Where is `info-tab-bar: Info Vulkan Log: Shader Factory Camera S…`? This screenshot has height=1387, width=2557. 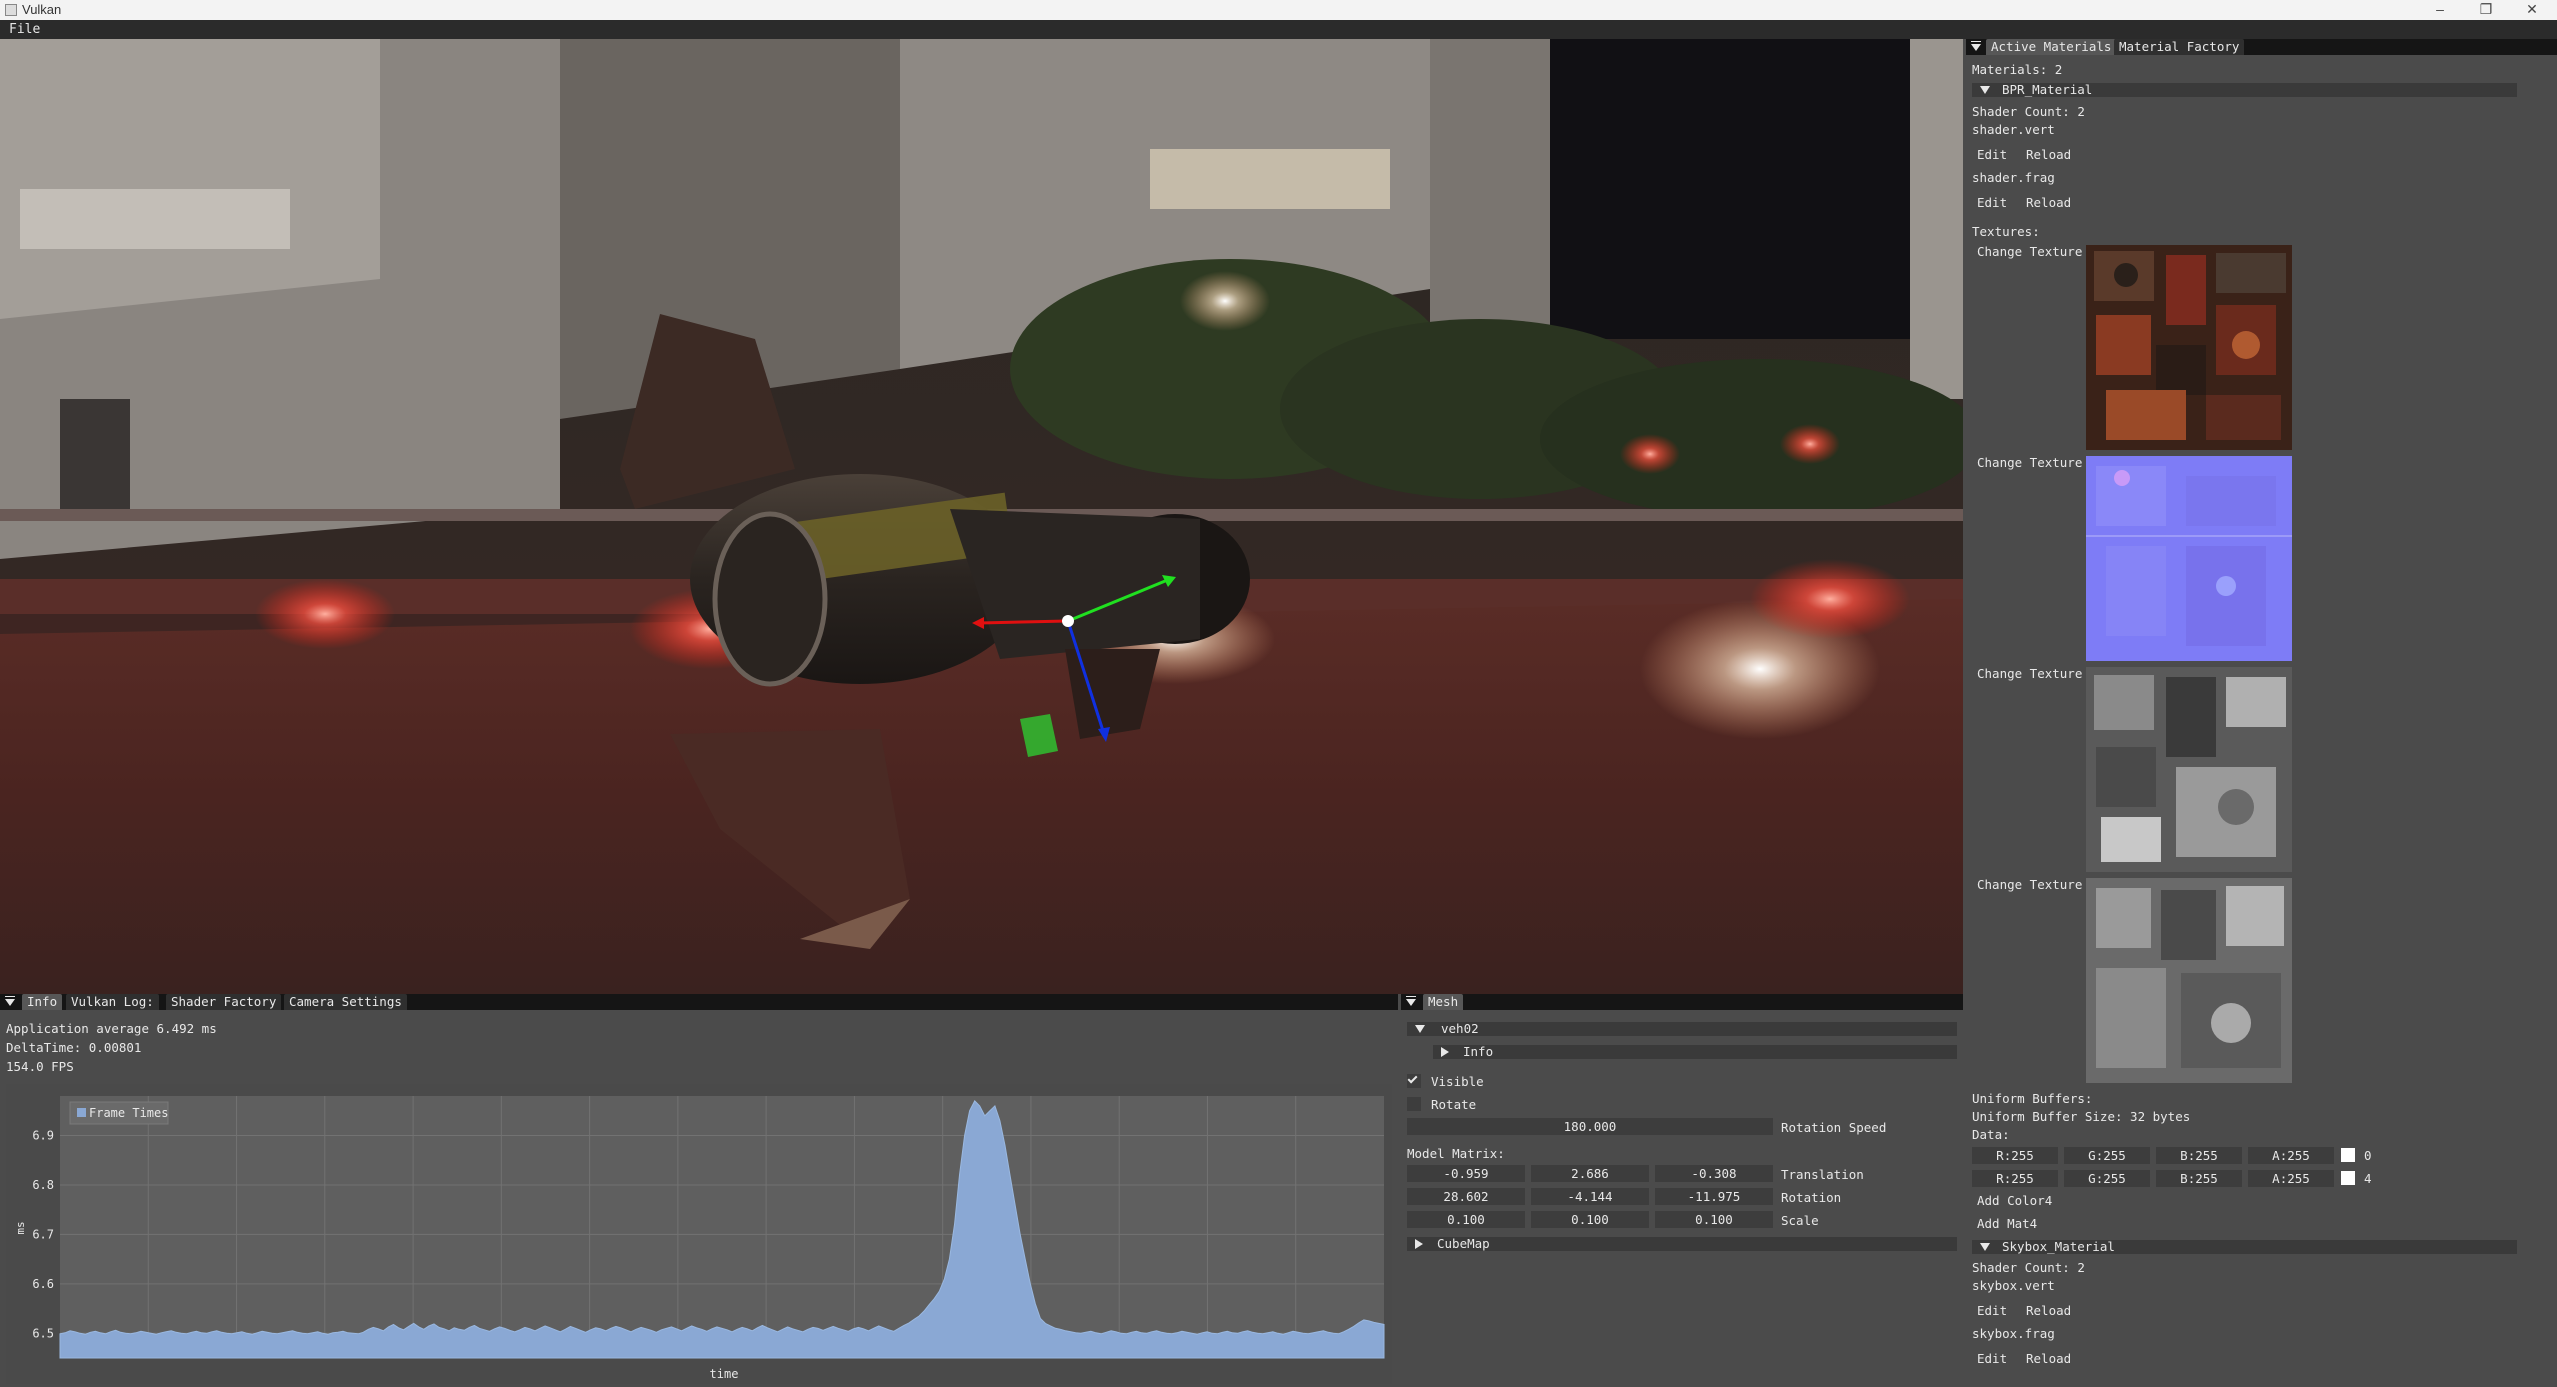 info-tab-bar: Info Vulkan Log: Shader Factory Camera S… is located at coordinates (699, 1002).